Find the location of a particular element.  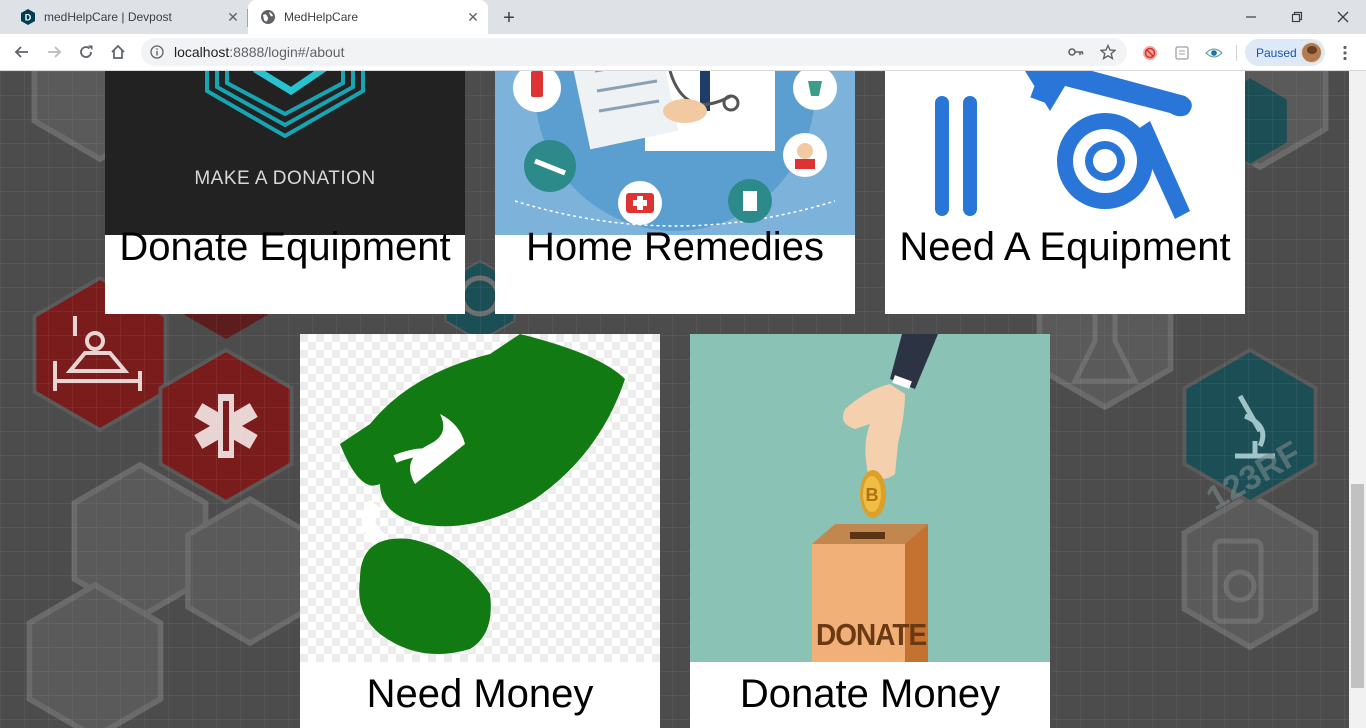

card-donate-equipment: MAKE A DONATION Donate Equipment is located at coordinates (285, 192).